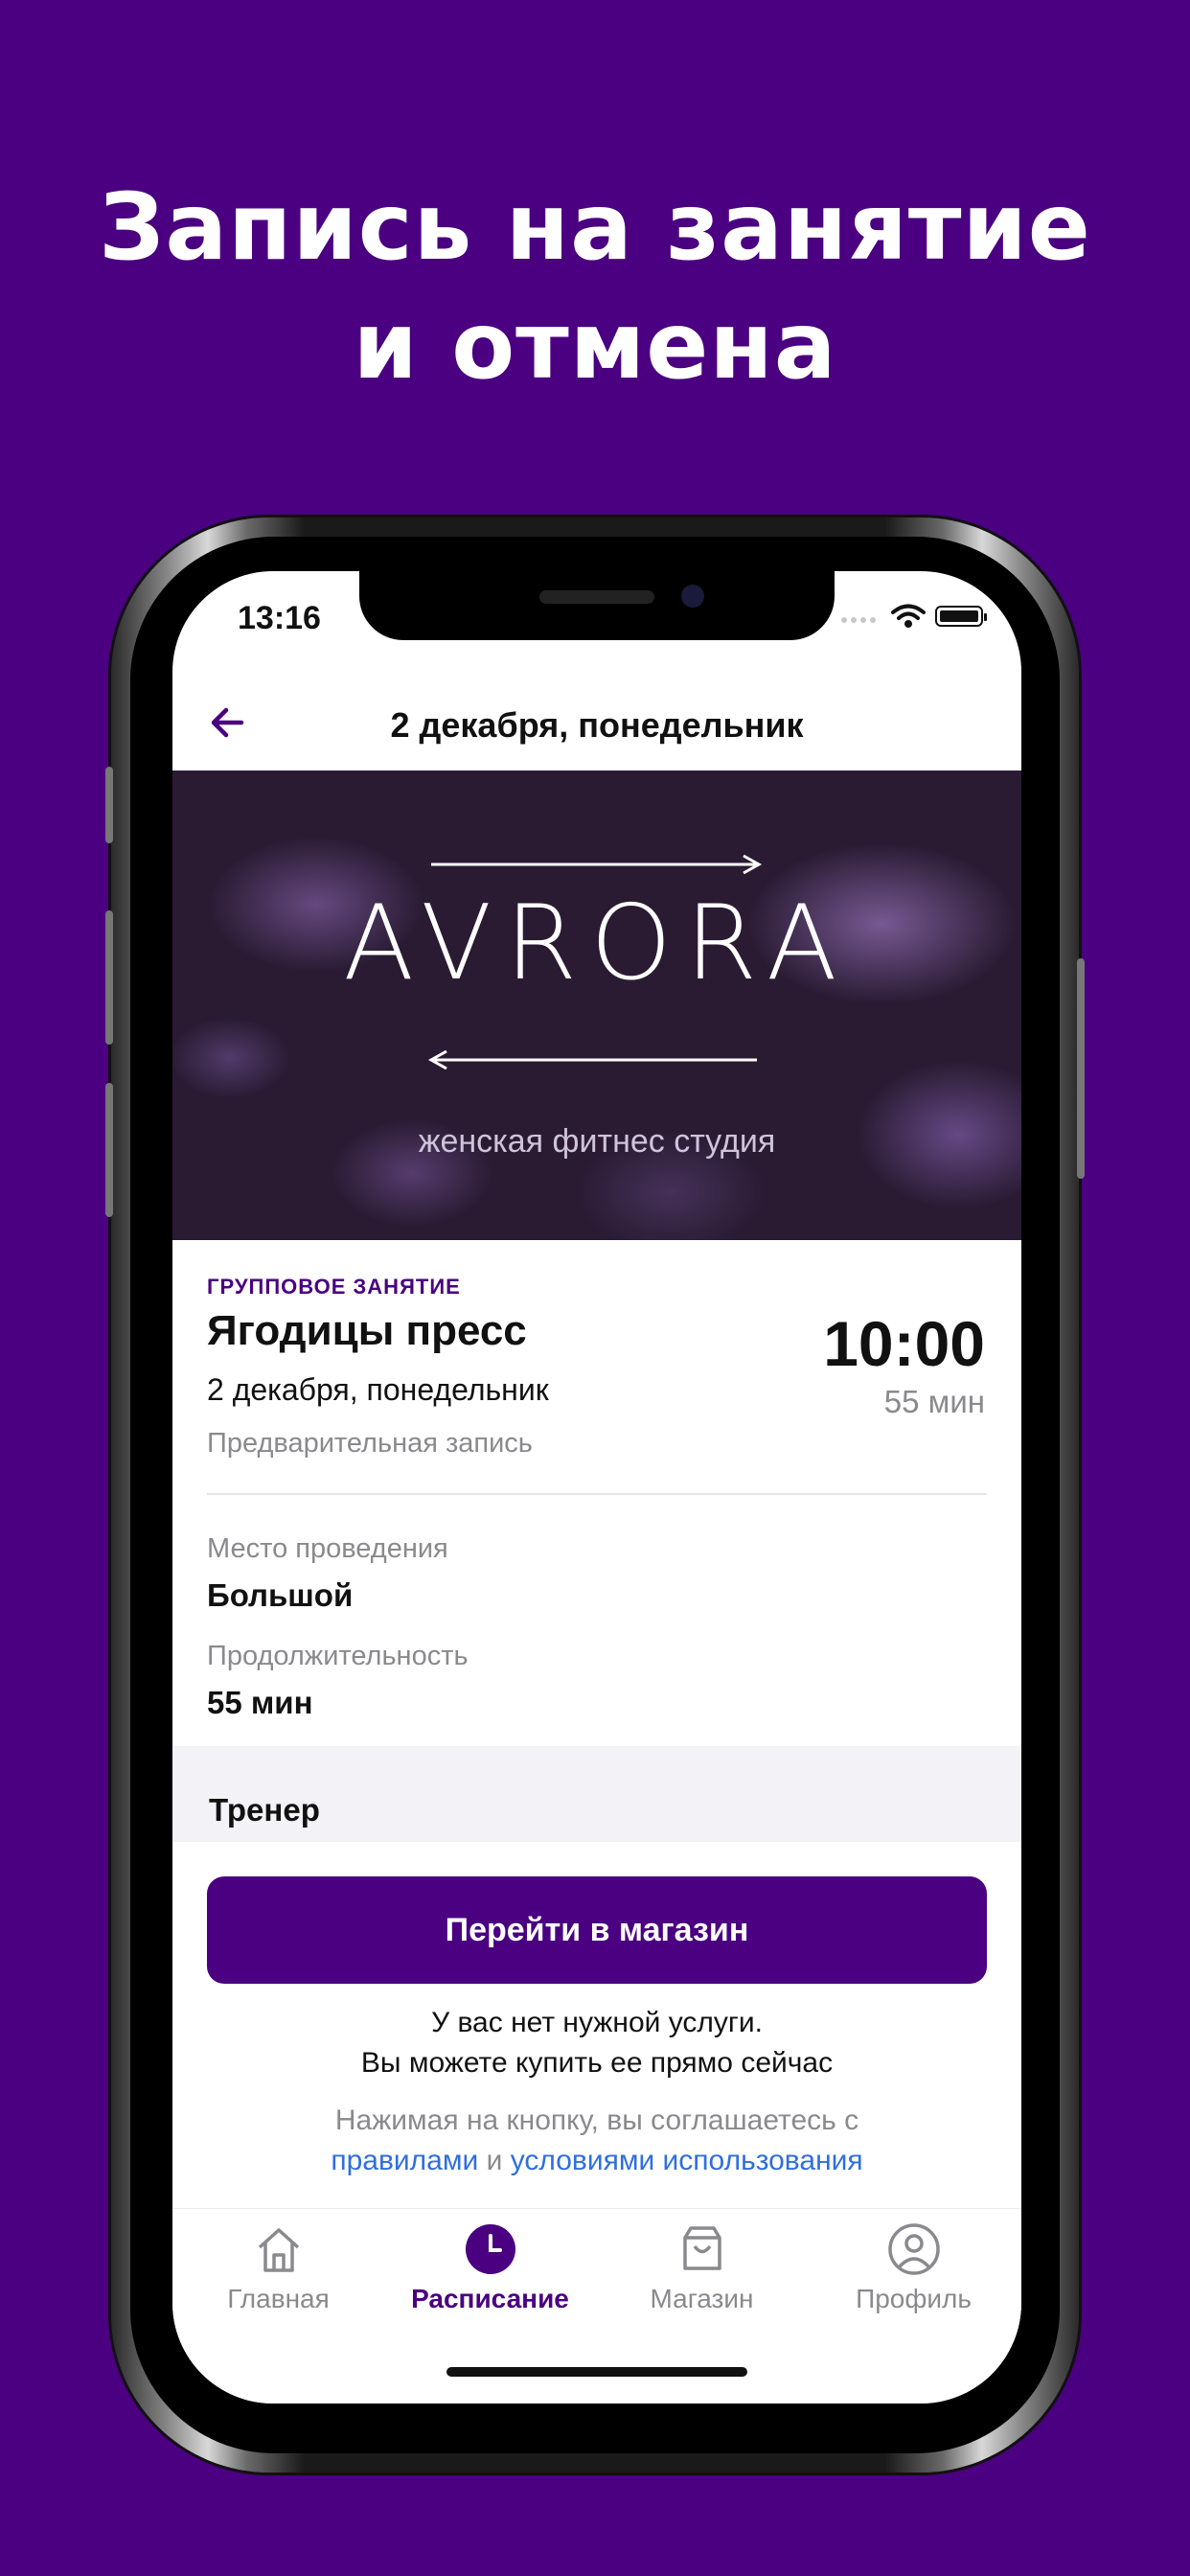 This screenshot has width=1190, height=2576. What do you see at coordinates (597, 605) in the screenshot?
I see `notch` at bounding box center [597, 605].